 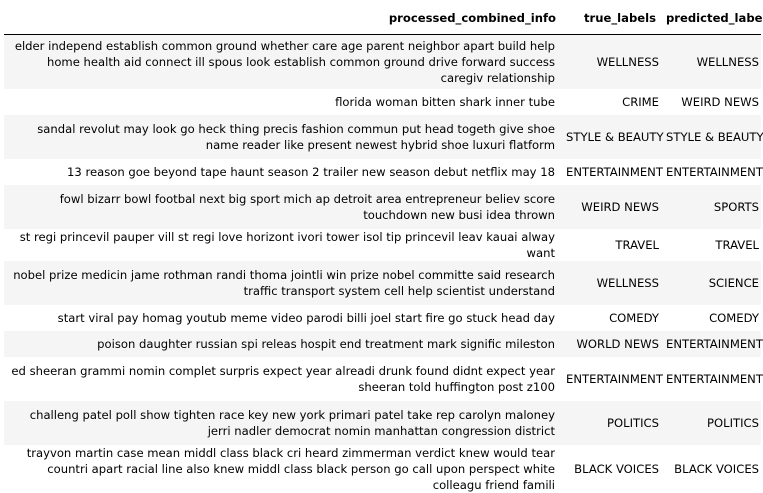 I want to click on cell-predicted-label: STYLE & BEAUTY, so click(x=714, y=136).